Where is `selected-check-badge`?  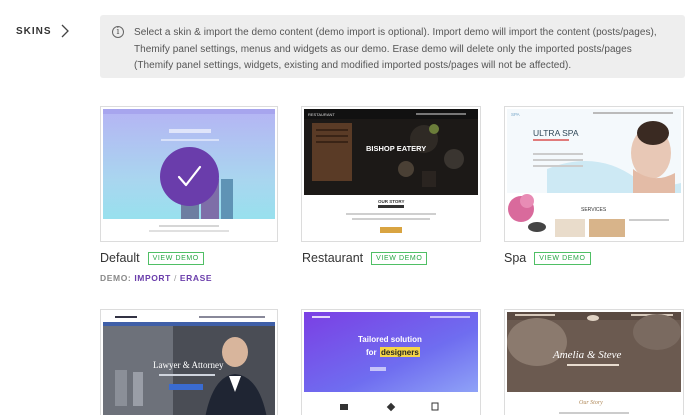 selected-check-badge is located at coordinates (189, 176).